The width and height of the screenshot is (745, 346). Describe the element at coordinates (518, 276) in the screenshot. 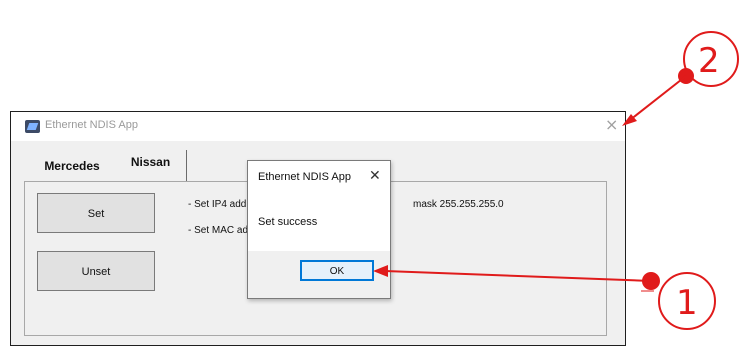

I see `callout-1-line` at that location.